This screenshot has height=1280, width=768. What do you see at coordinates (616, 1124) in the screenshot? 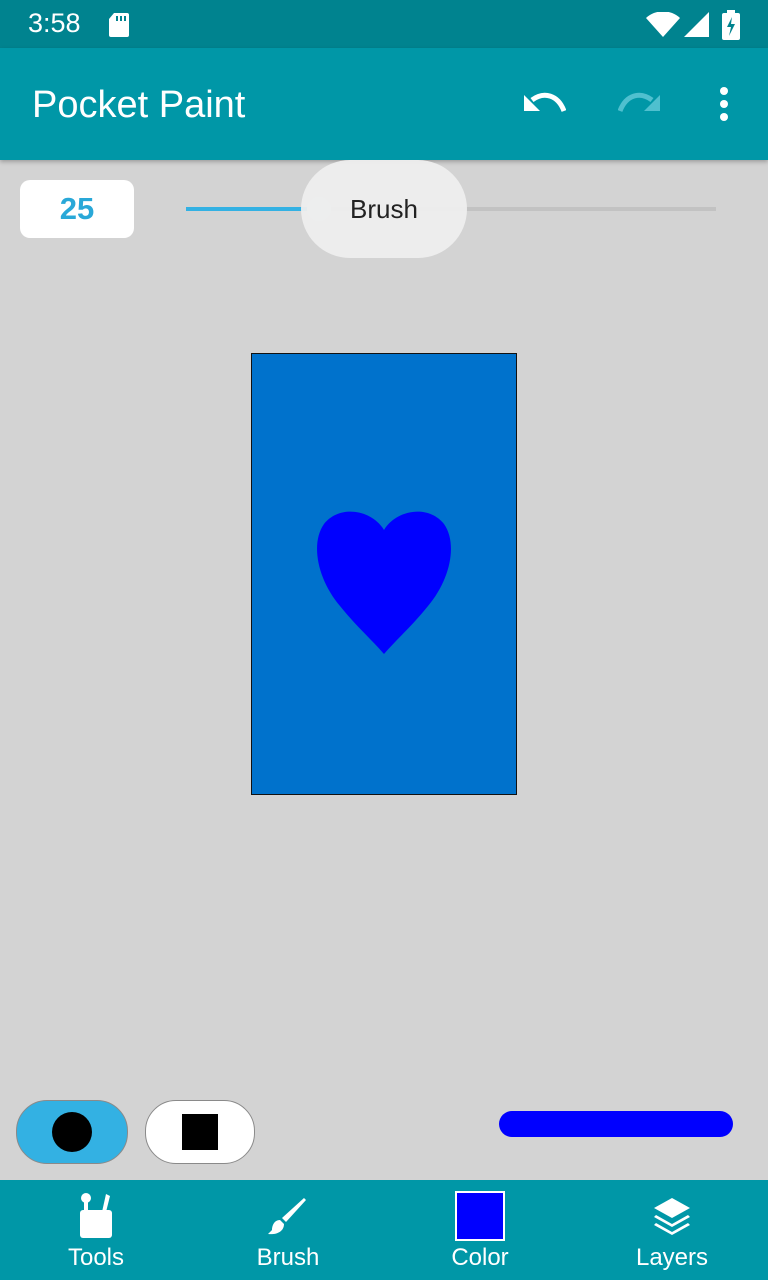
I see `stroke-preview` at bounding box center [616, 1124].